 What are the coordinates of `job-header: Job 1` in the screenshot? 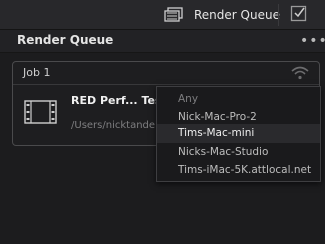 It's located at (166, 73).